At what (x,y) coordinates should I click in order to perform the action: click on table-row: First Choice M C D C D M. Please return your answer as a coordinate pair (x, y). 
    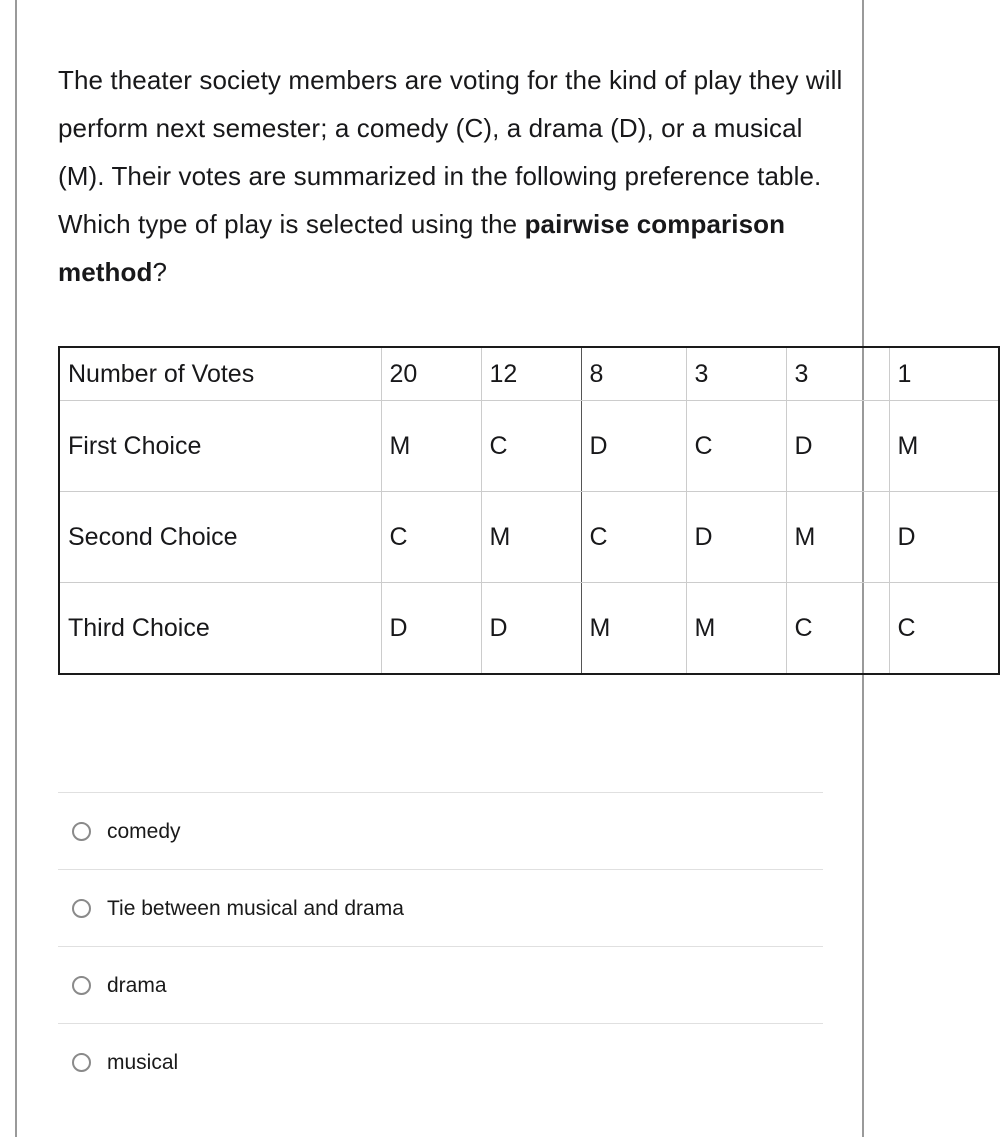
    Looking at the image, I should click on (529, 446).